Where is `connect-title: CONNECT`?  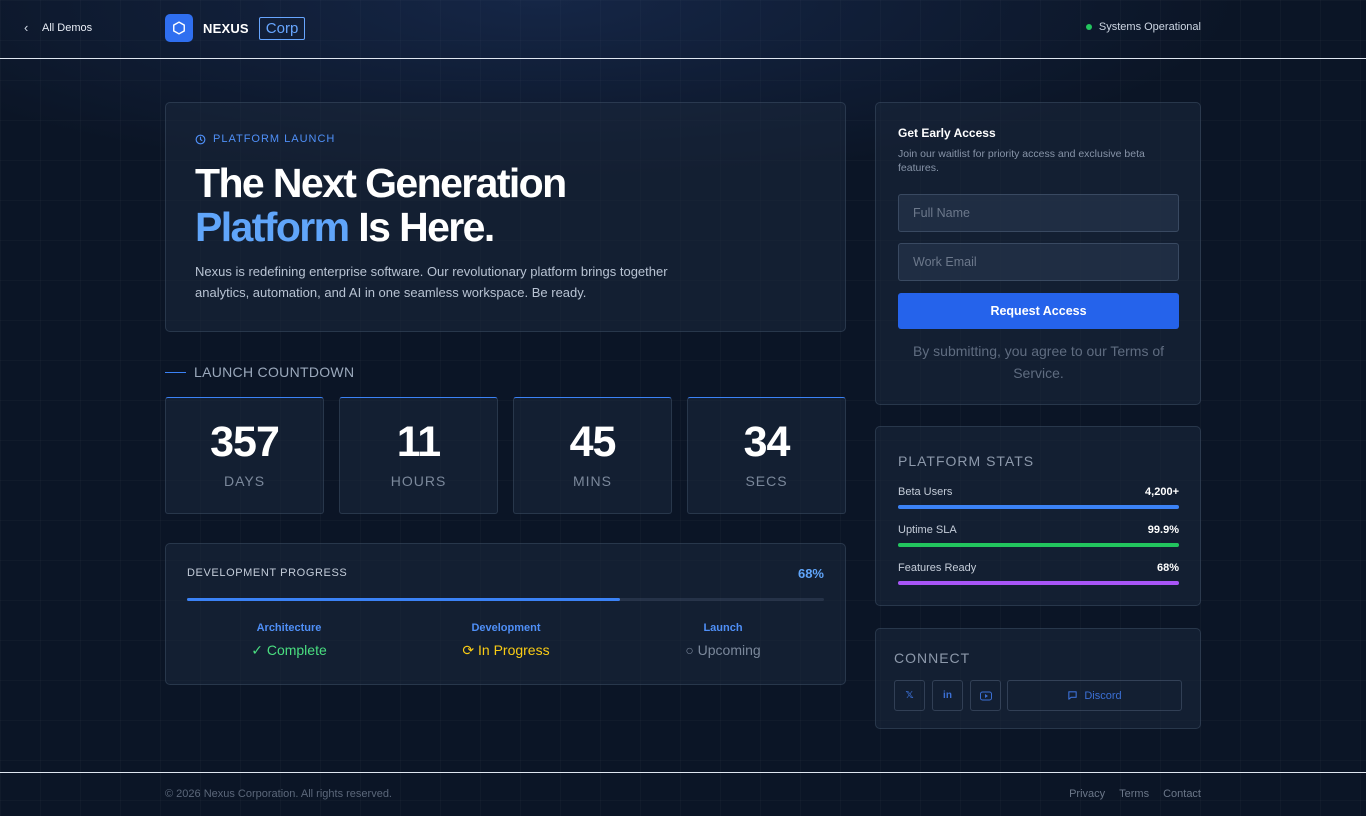 connect-title: CONNECT is located at coordinates (932, 658).